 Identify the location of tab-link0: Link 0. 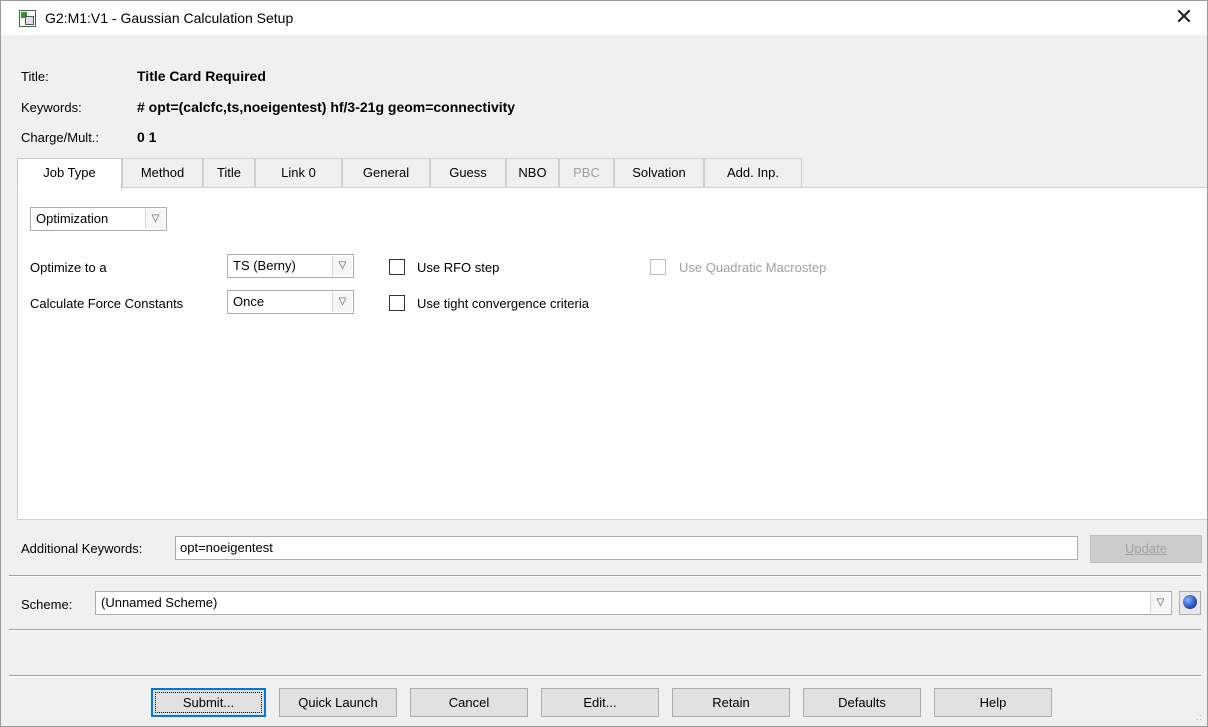
(298, 173).